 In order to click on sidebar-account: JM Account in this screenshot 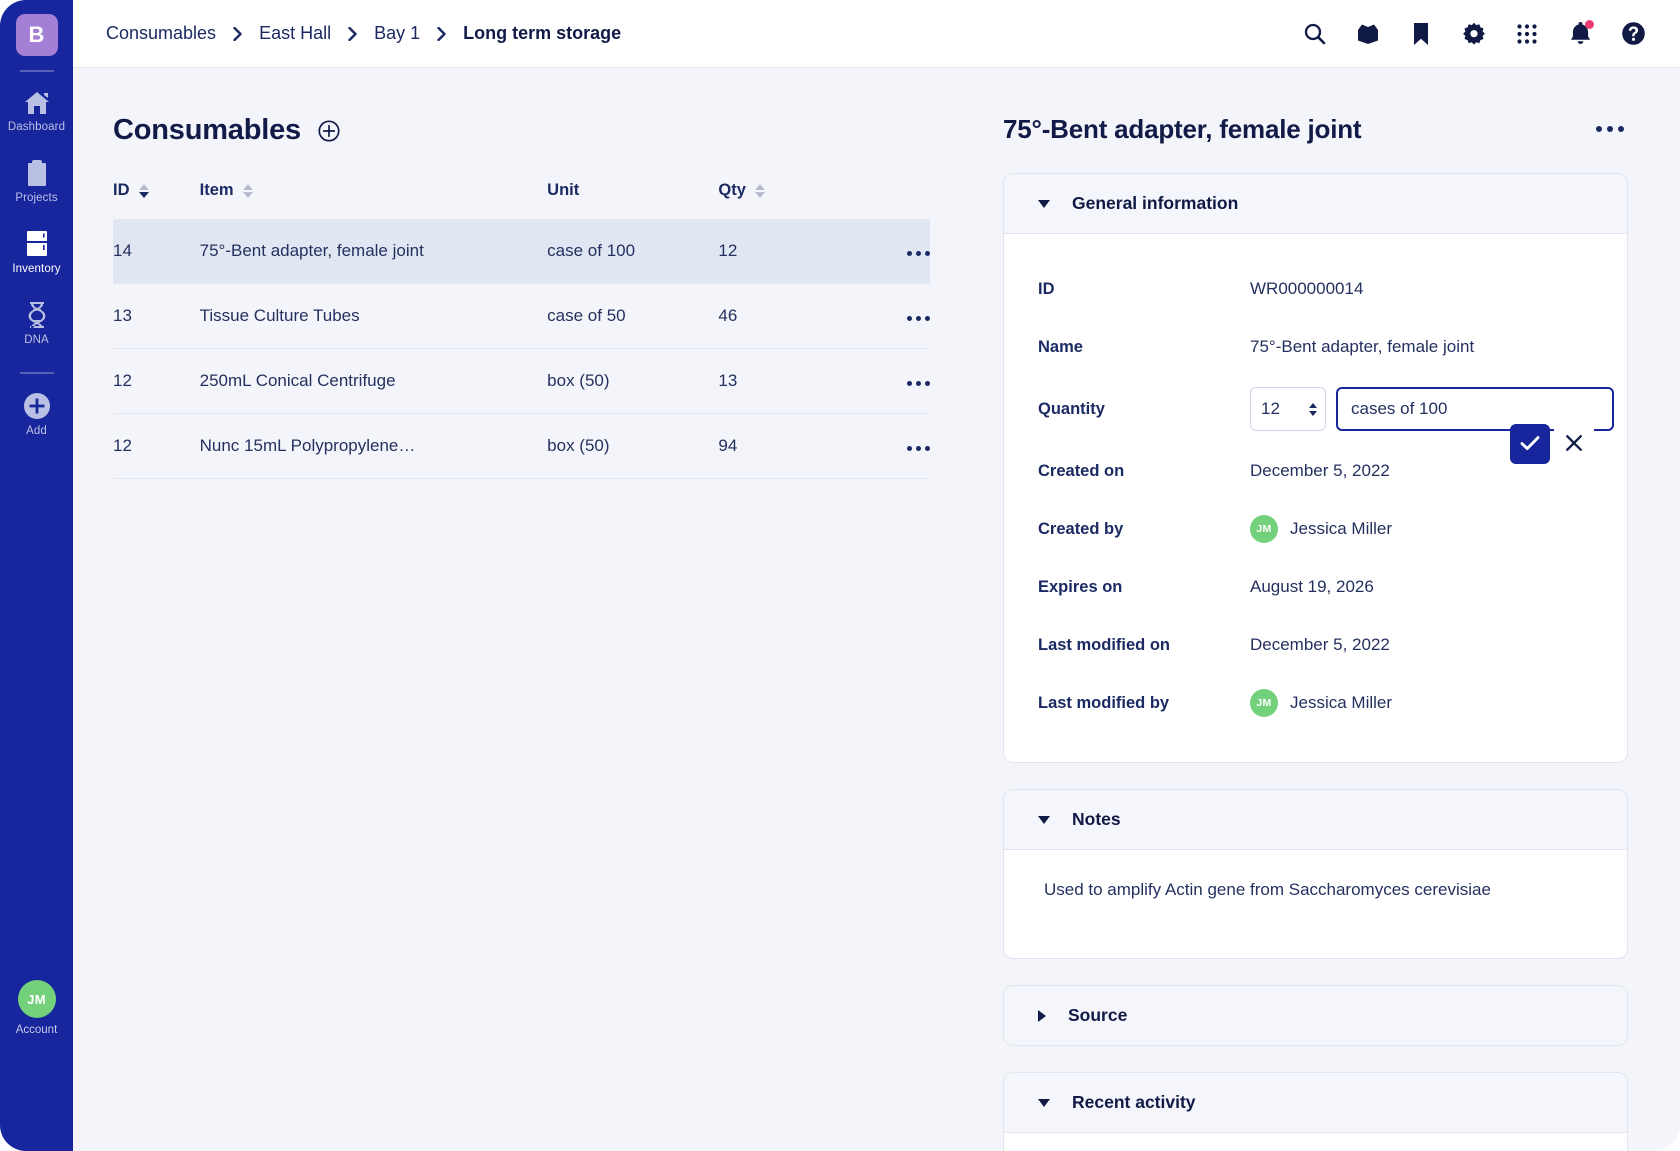, I will do `click(36, 1008)`.